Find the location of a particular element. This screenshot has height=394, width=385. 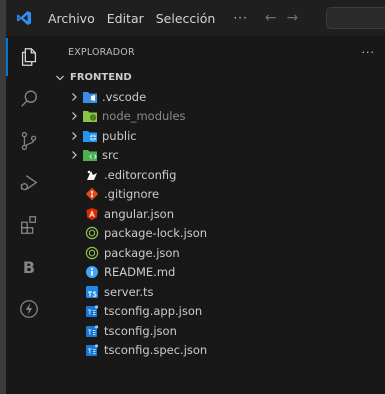

folder-label: .vscode is located at coordinates (124, 96).